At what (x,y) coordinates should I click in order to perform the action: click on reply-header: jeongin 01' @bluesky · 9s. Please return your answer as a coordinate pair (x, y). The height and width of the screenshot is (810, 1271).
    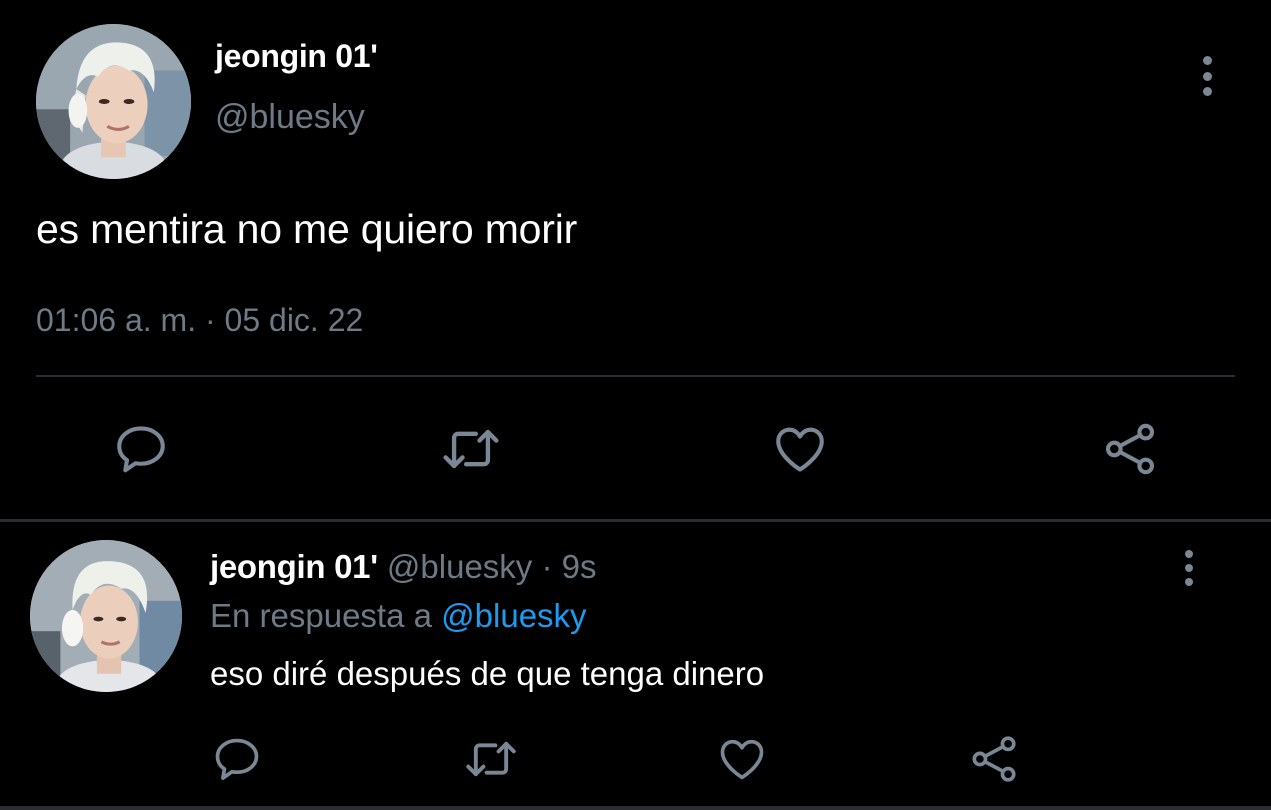
    Looking at the image, I should click on (403, 567).